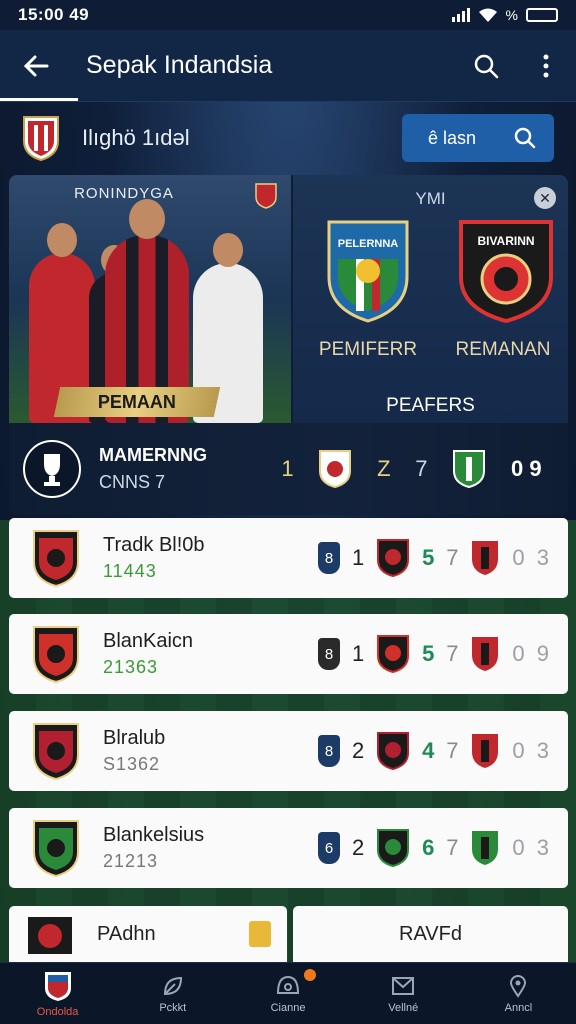 The width and height of the screenshot is (576, 1024). Describe the element at coordinates (505, 241) in the screenshot. I see `away-club-crest-text: BIVARINN` at that location.